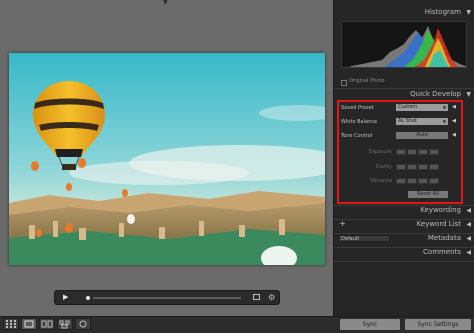 Image resolution: width=474 pixels, height=333 pixels. What do you see at coordinates (442, 252) in the screenshot?
I see `comments-title: Comments` at bounding box center [442, 252].